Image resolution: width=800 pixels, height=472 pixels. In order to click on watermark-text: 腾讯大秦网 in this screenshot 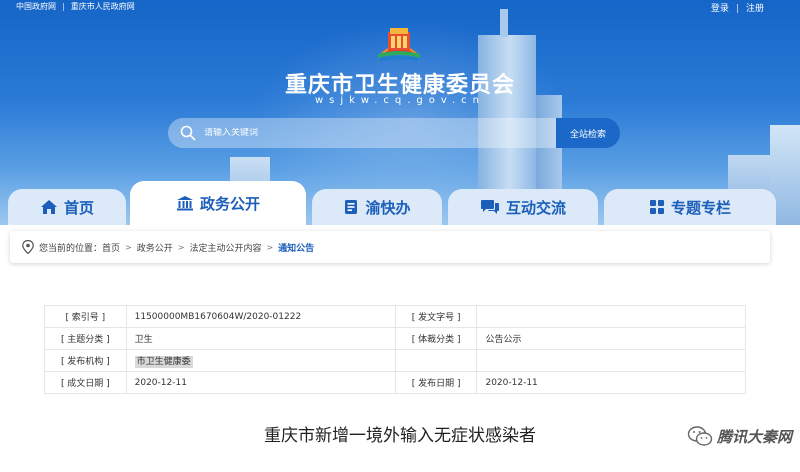, I will do `click(754, 436)`.